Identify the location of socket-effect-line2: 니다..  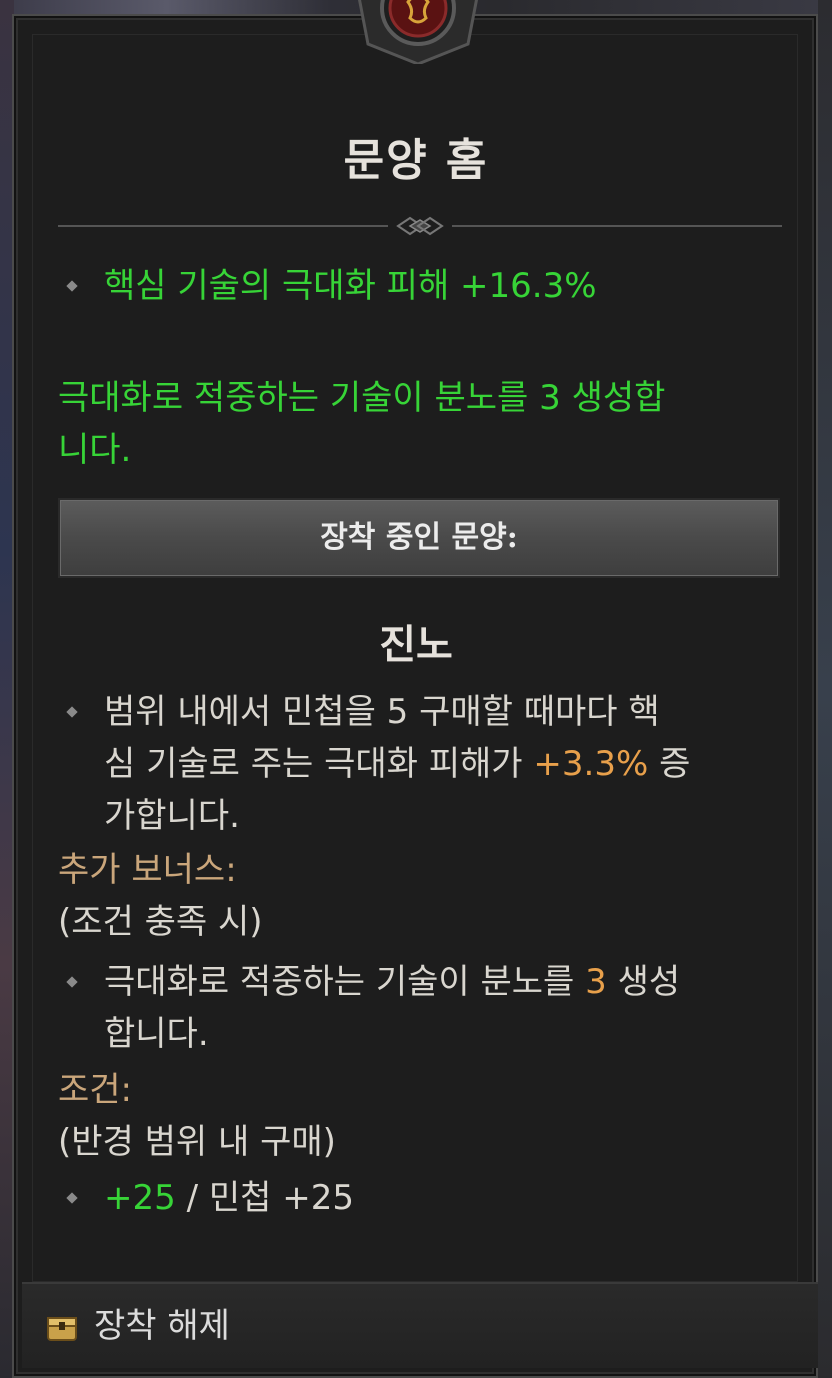
(95, 450).